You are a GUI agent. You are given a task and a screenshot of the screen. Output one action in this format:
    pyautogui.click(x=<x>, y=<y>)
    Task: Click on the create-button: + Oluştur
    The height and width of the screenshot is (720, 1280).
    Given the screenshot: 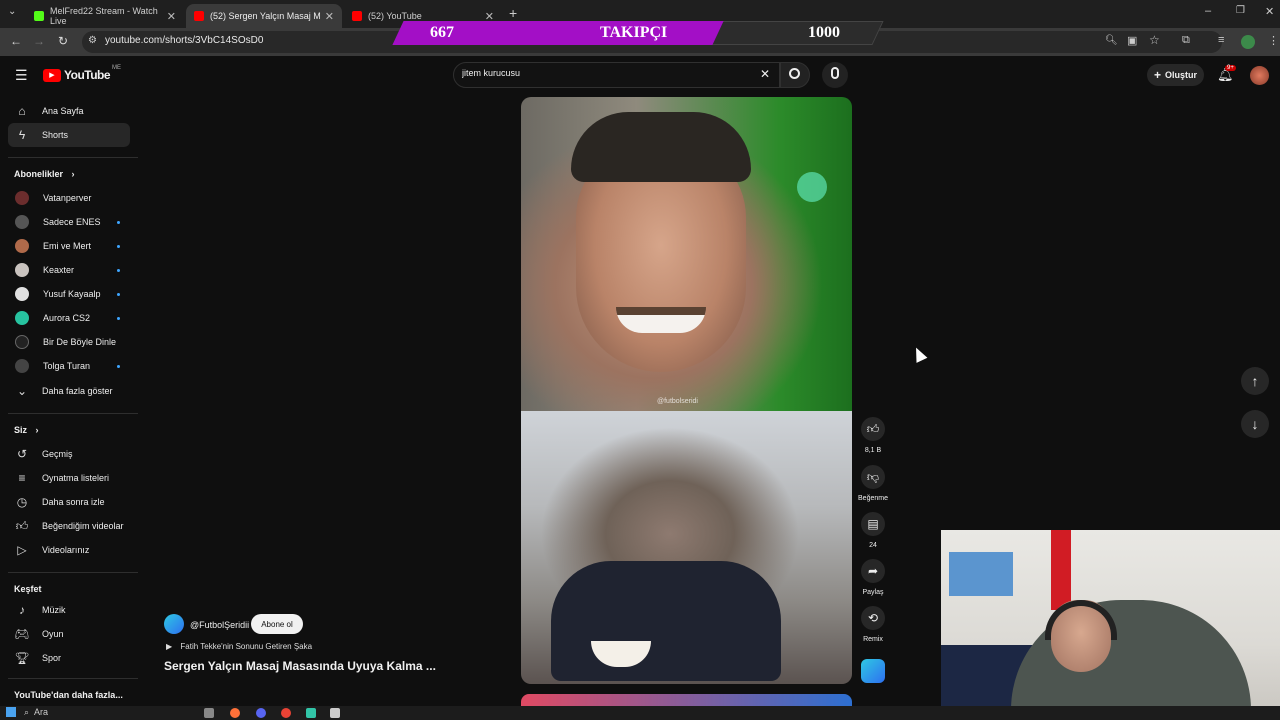 What is the action you would take?
    pyautogui.click(x=1175, y=75)
    